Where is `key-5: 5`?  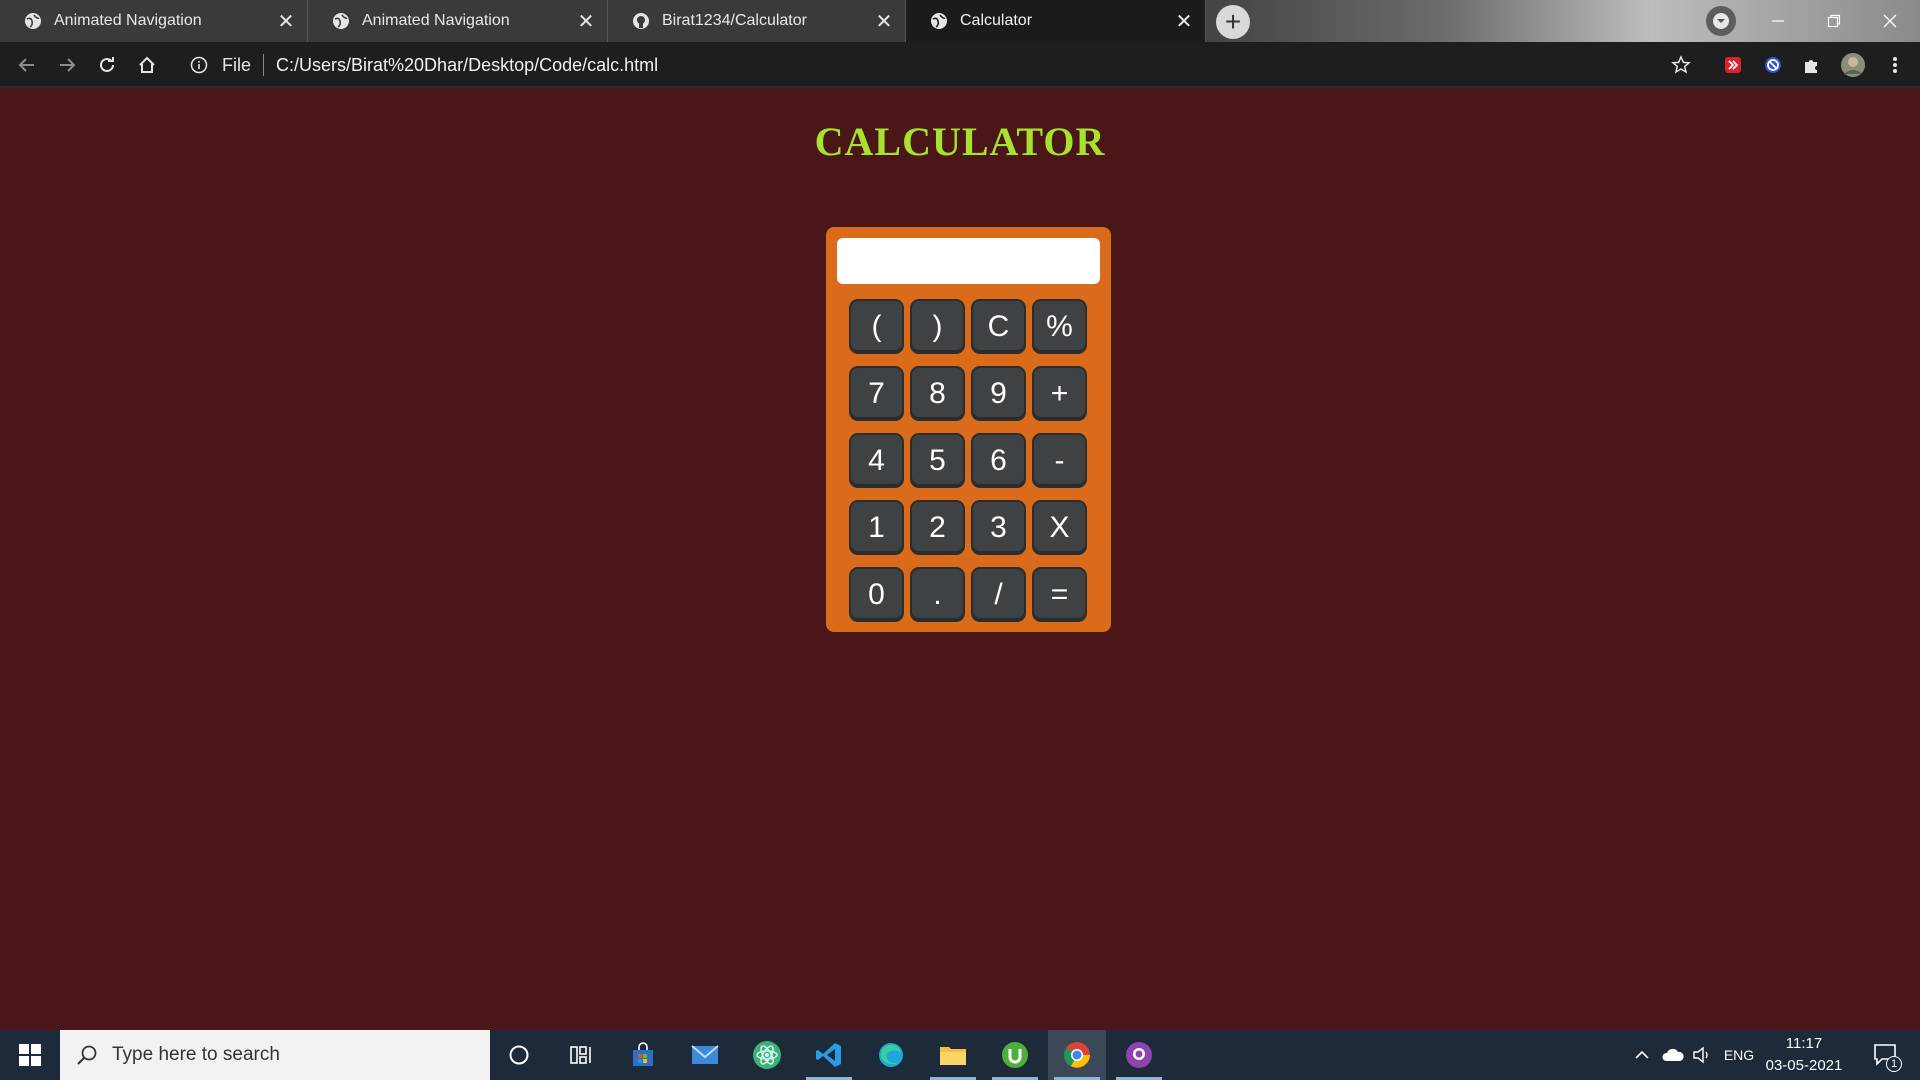
key-5: 5 is located at coordinates (937, 460).